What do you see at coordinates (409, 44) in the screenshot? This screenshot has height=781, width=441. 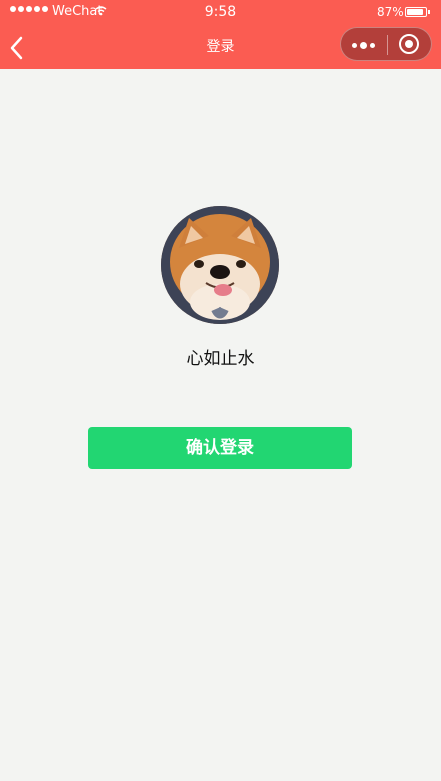 I see `exit-mini-program-icon` at bounding box center [409, 44].